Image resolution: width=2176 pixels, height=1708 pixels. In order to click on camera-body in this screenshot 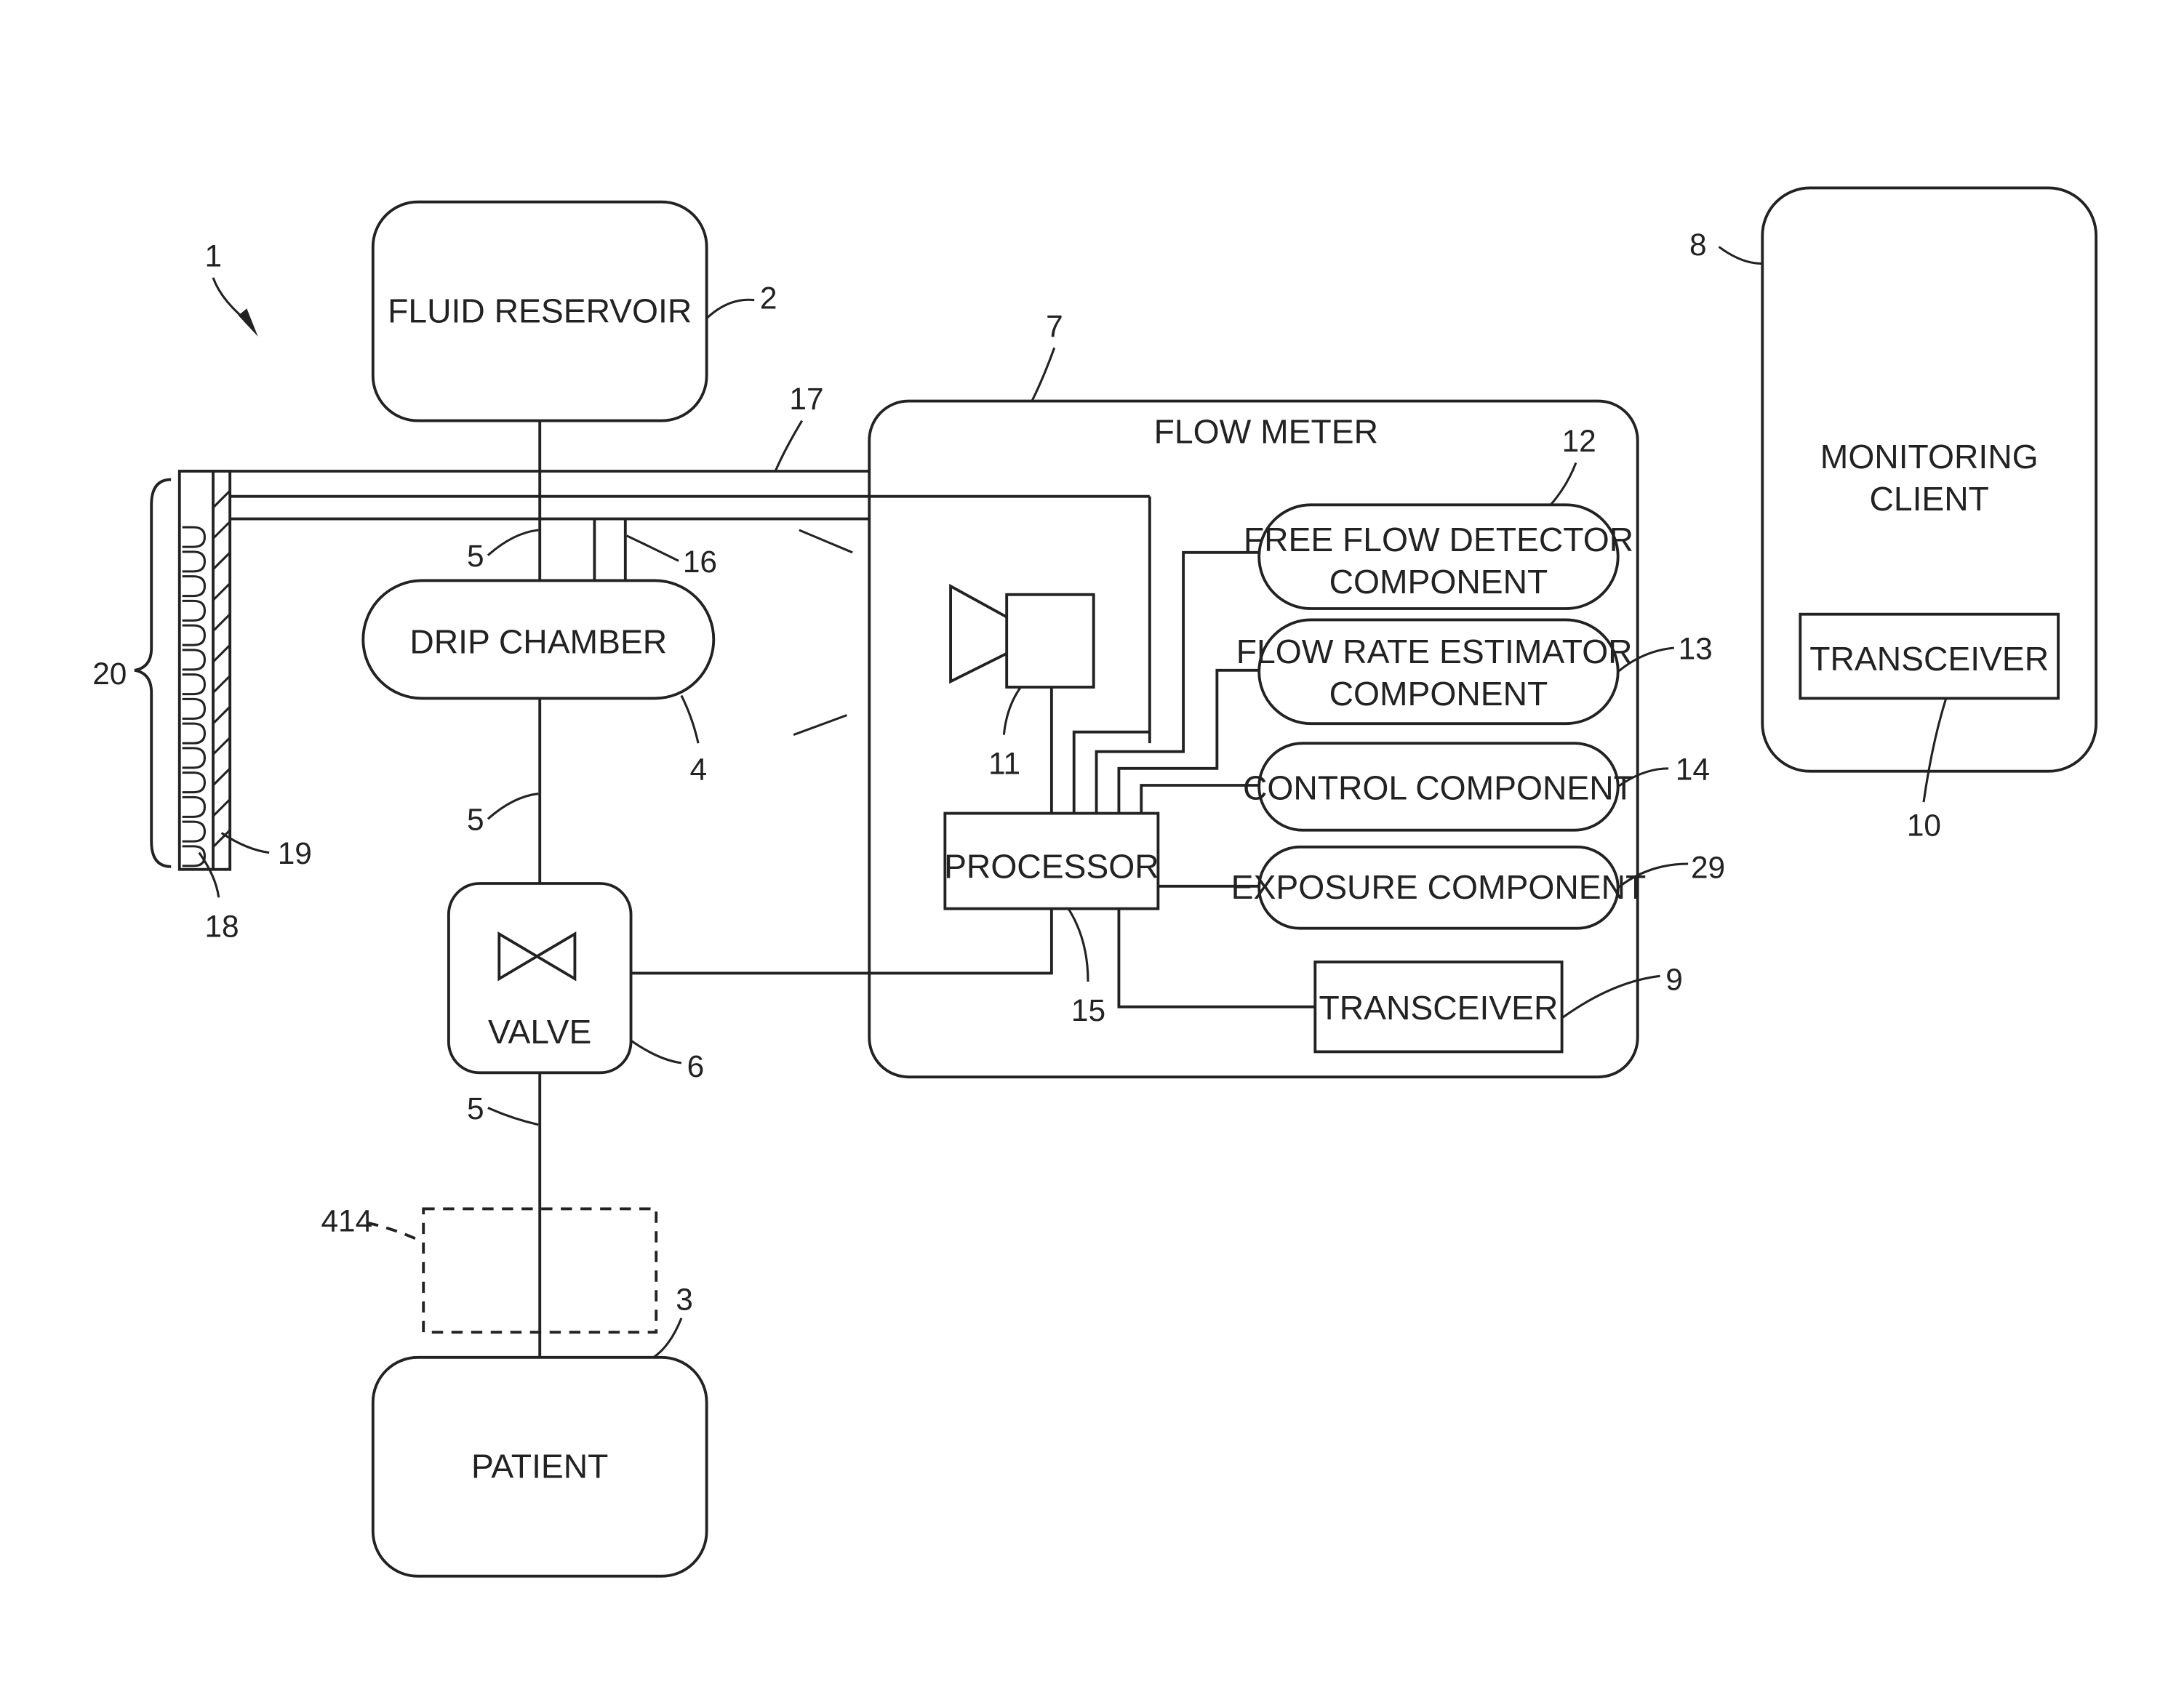, I will do `click(1050, 641)`.